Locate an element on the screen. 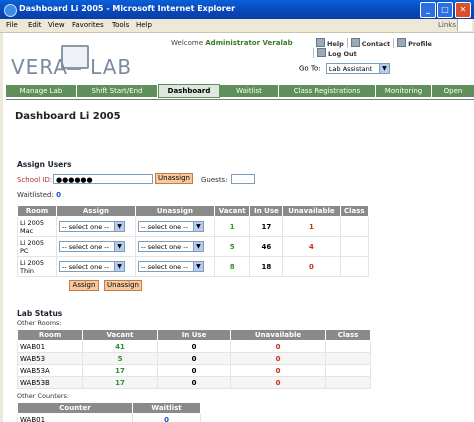 This screenshot has width=474, height=422. lab-status-header: Room Vacant In Use Unavailable Class is located at coordinates (194, 335).